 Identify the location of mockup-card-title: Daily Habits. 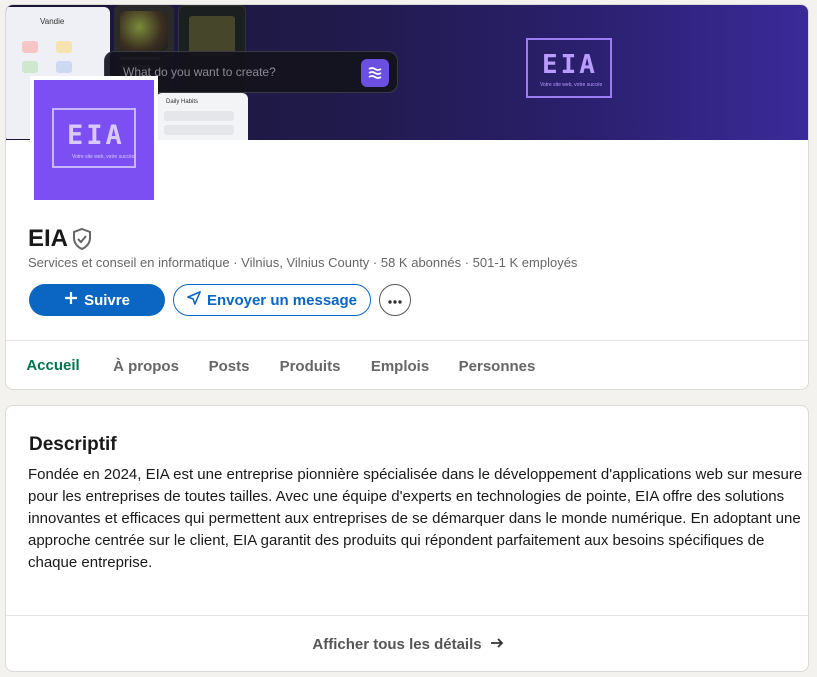
(182, 102).